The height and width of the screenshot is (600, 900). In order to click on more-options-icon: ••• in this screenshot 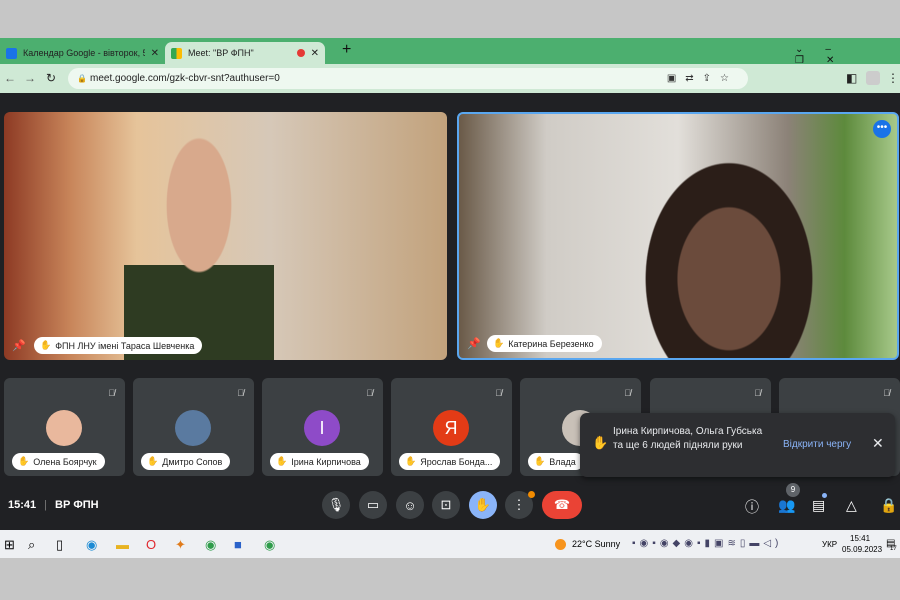, I will do `click(882, 129)`.